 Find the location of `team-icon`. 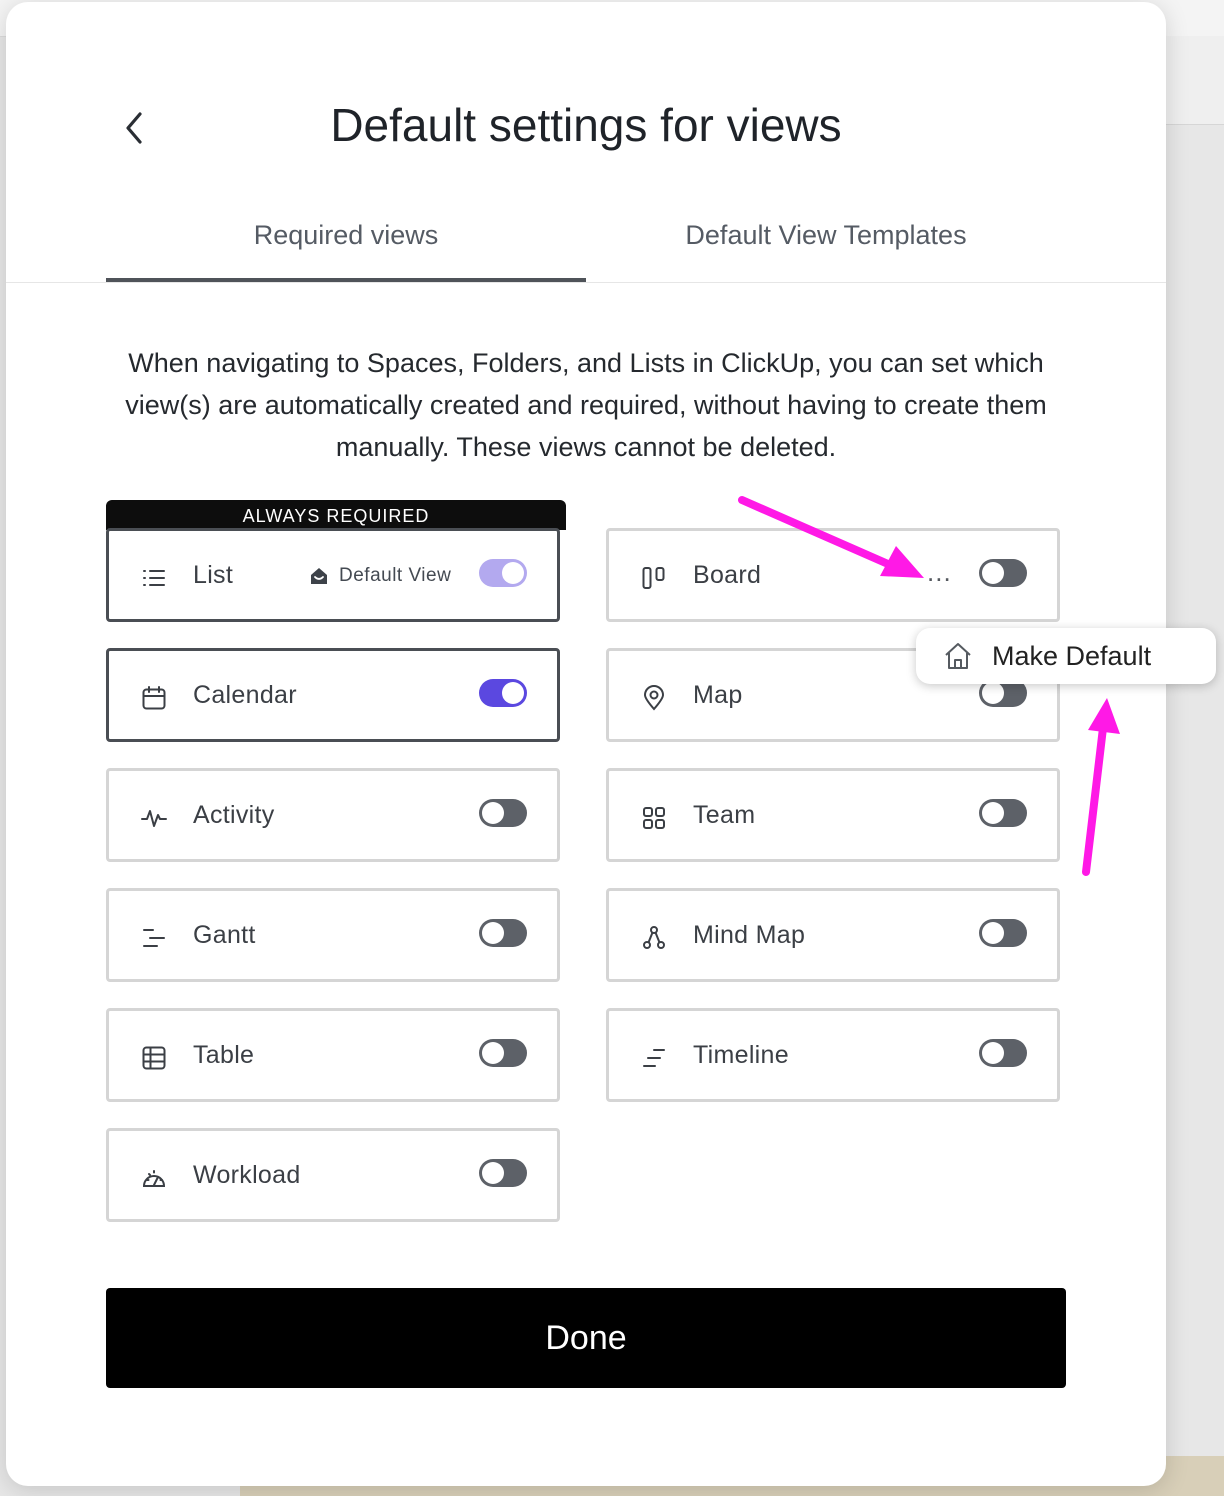

team-icon is located at coordinates (654, 818).